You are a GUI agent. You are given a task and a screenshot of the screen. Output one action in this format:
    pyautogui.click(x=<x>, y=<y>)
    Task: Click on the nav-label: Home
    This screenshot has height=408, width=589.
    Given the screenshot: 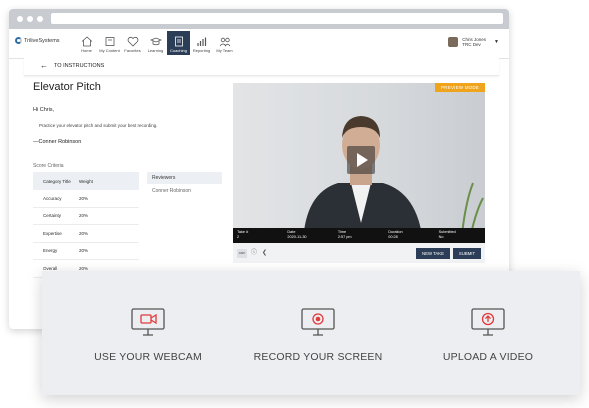 What is the action you would take?
    pyautogui.click(x=86, y=50)
    